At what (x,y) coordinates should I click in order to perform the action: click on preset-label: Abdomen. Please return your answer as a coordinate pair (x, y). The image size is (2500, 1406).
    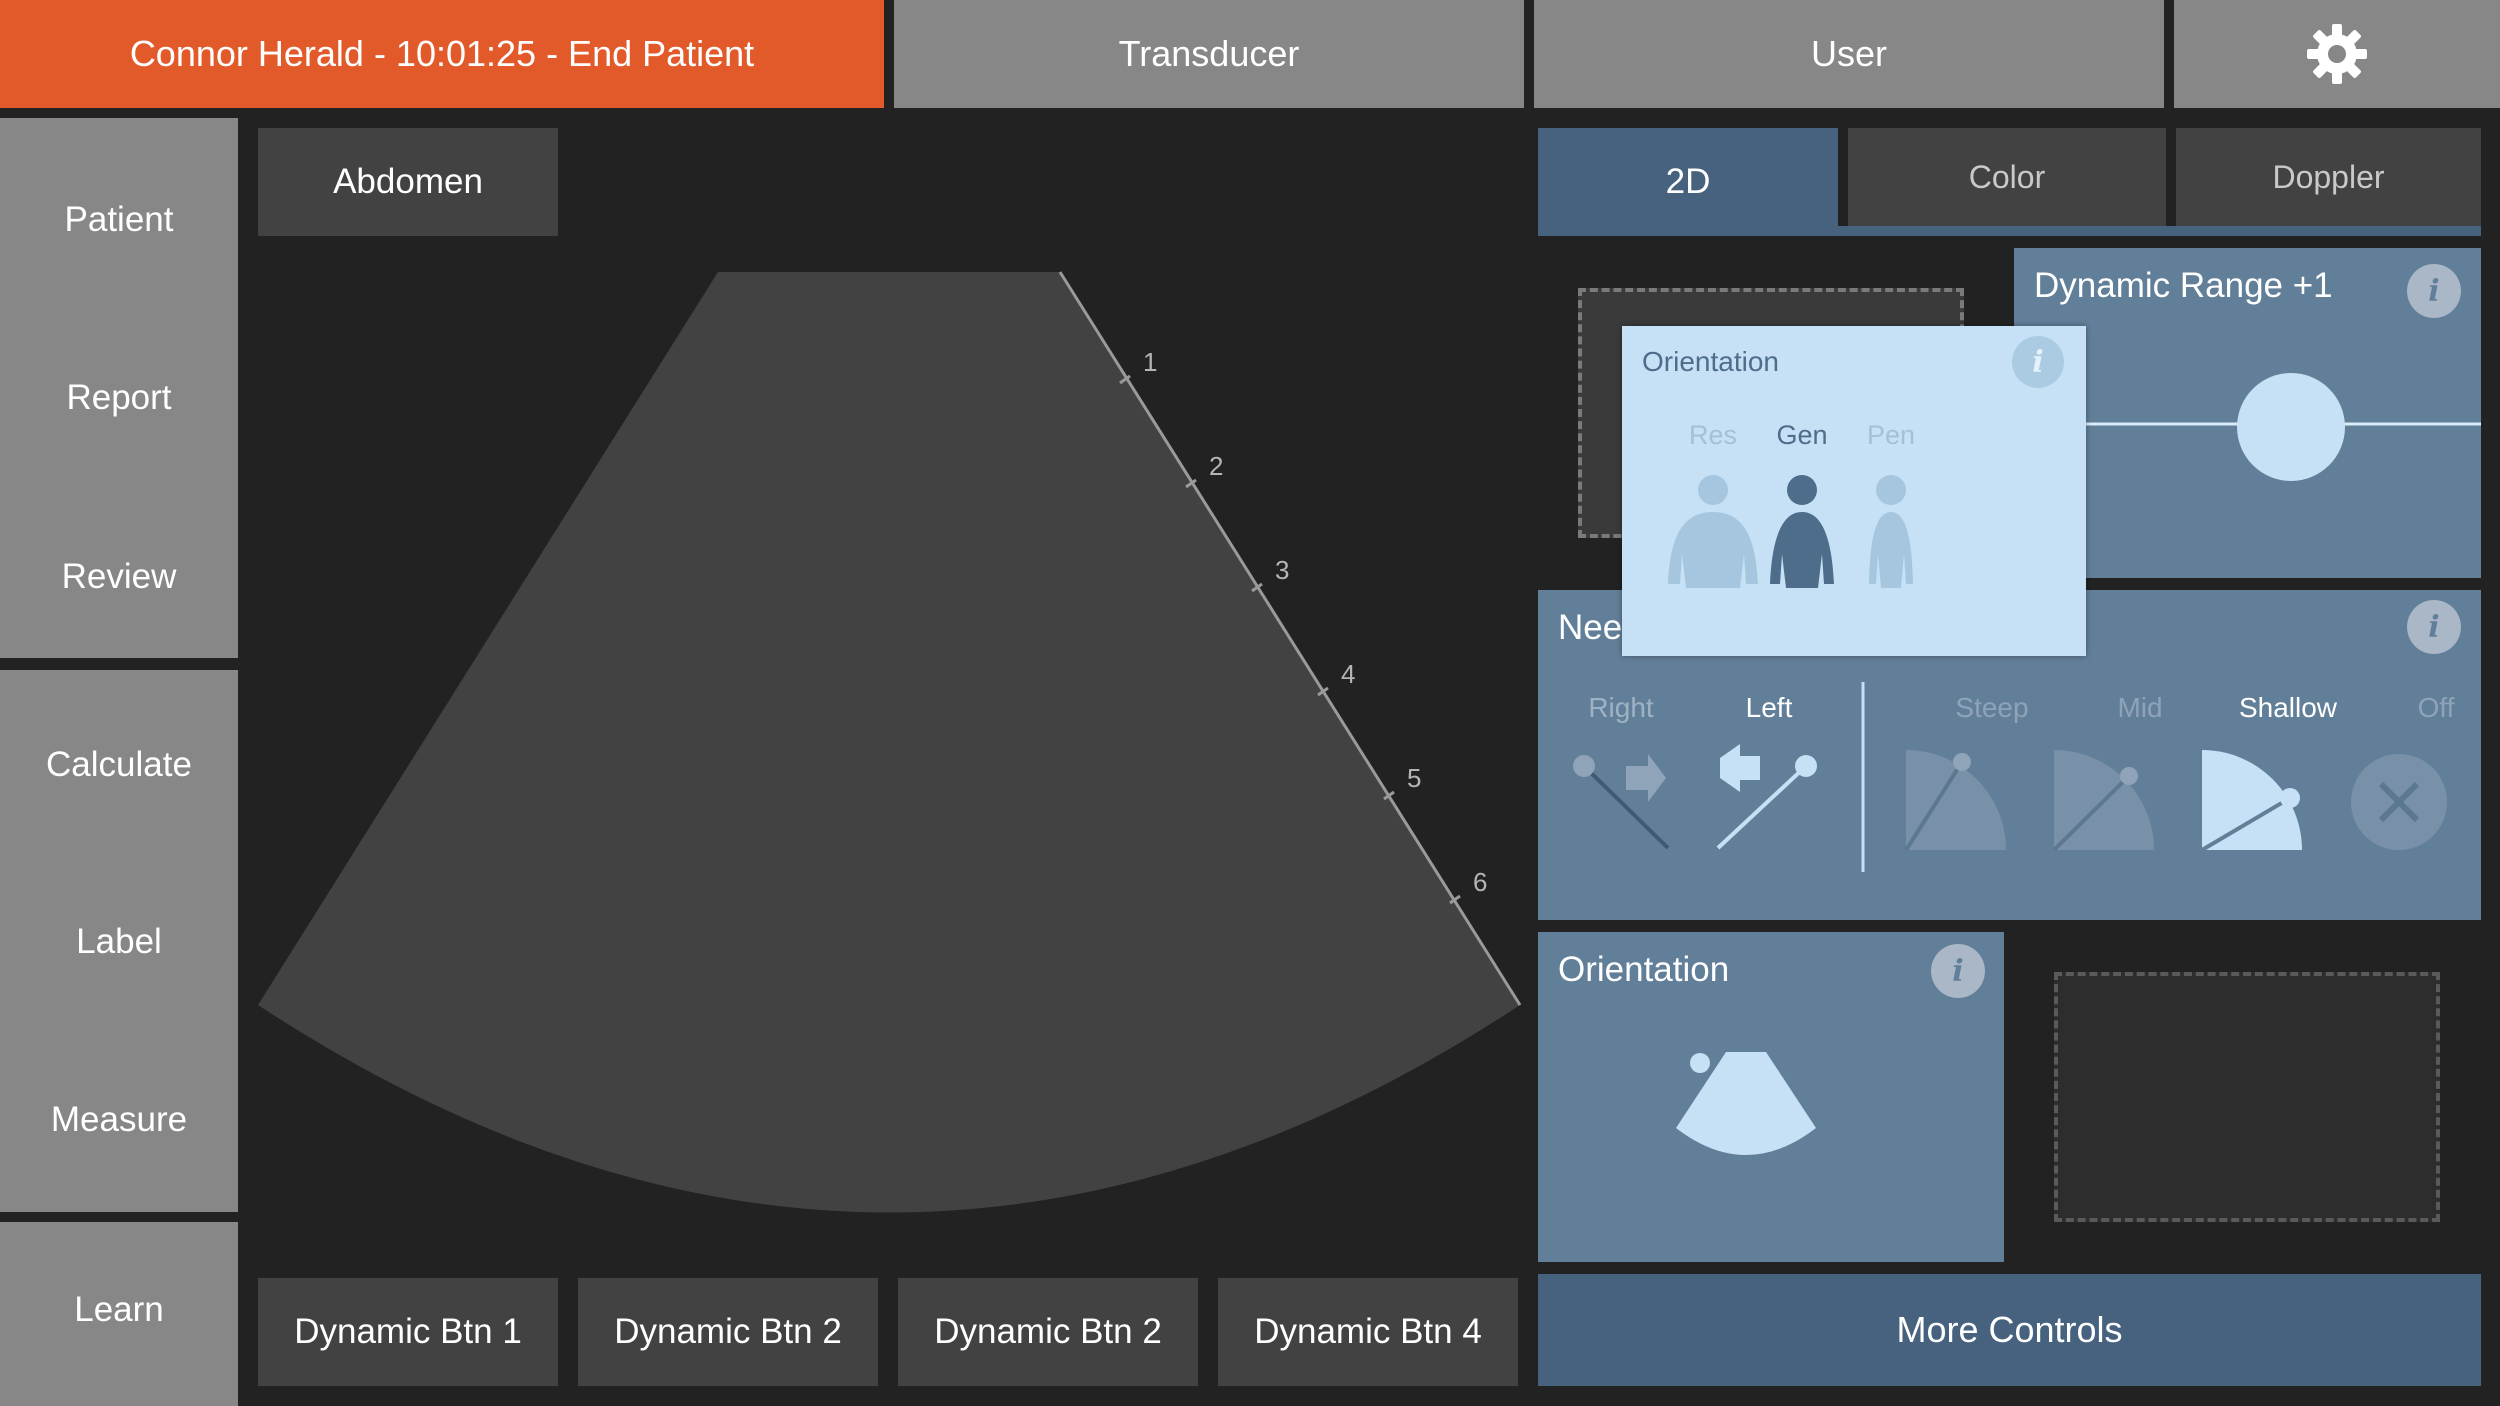
    Looking at the image, I should click on (408, 181).